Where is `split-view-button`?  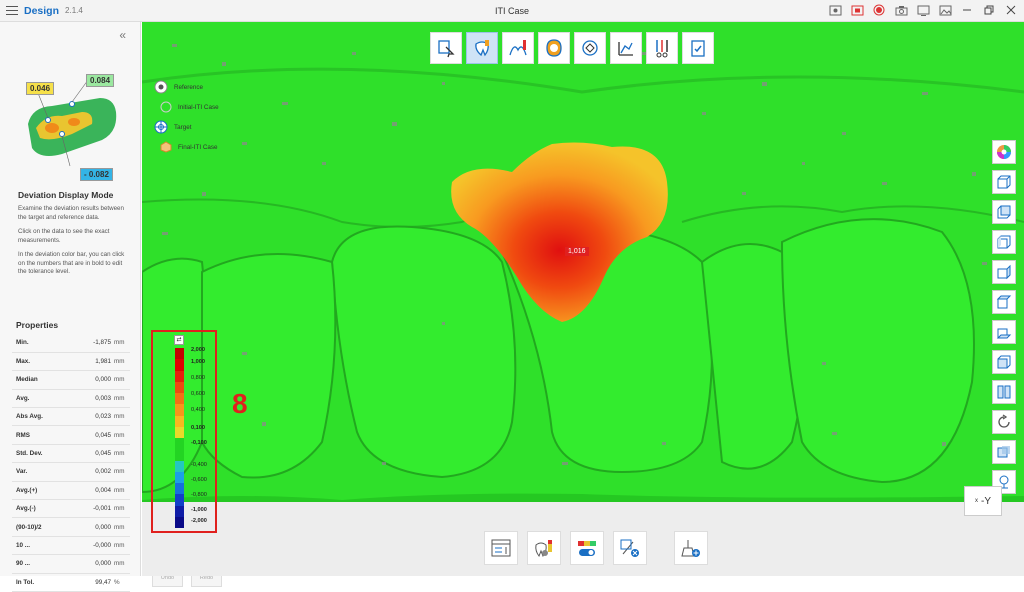 split-view-button is located at coordinates (1004, 392).